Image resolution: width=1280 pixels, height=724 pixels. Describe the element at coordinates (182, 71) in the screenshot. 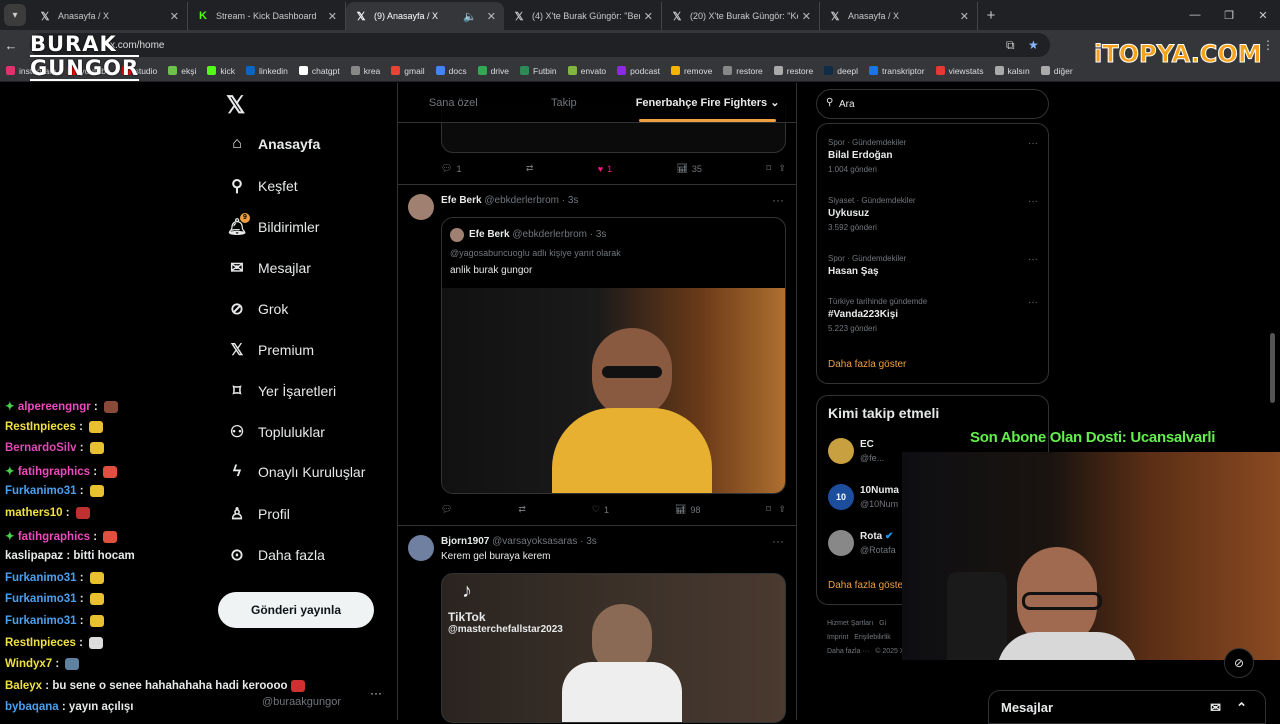

I see `bookmark-item: ekşi` at that location.